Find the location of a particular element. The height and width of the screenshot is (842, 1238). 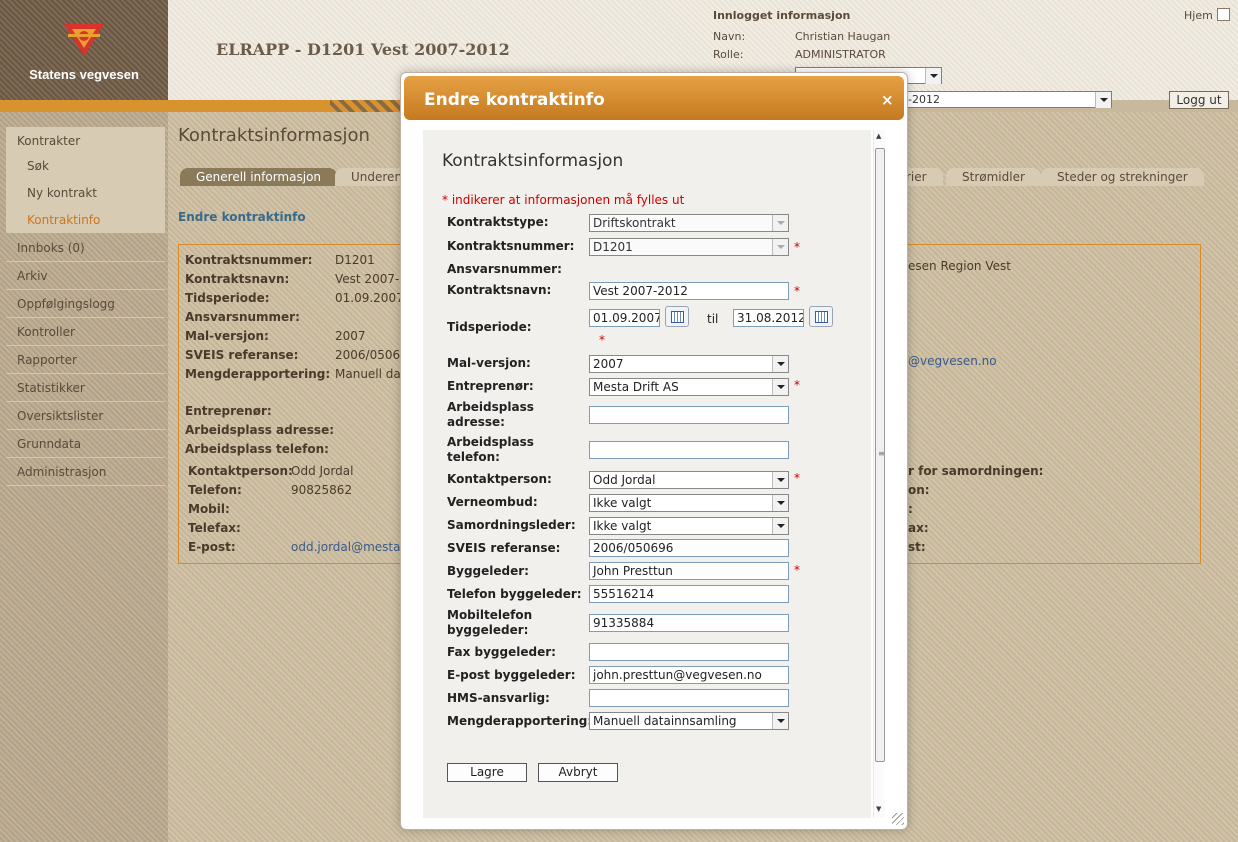

hms-label: HMS-ansvarlig: is located at coordinates (498, 698).